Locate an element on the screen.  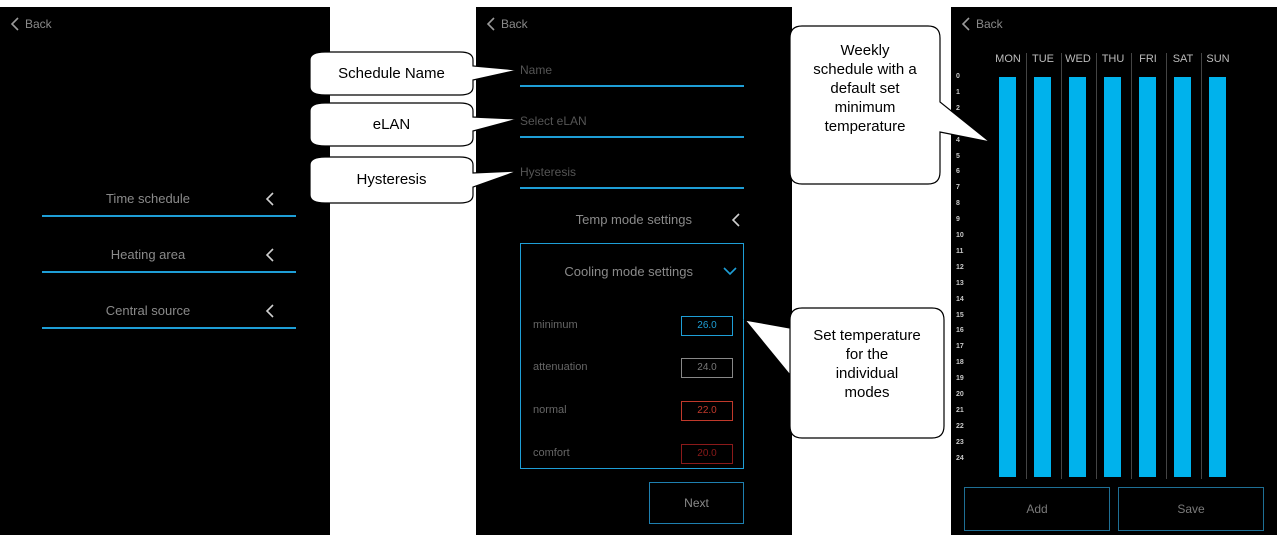
mode-label: normal is located at coordinates (550, 410).